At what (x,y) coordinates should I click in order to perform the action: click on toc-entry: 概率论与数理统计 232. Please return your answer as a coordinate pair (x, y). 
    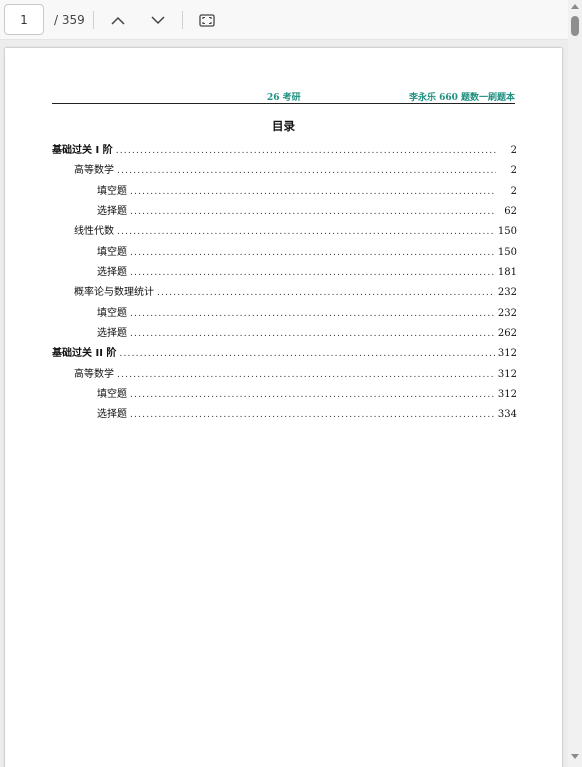
    Looking at the image, I should click on (284, 293).